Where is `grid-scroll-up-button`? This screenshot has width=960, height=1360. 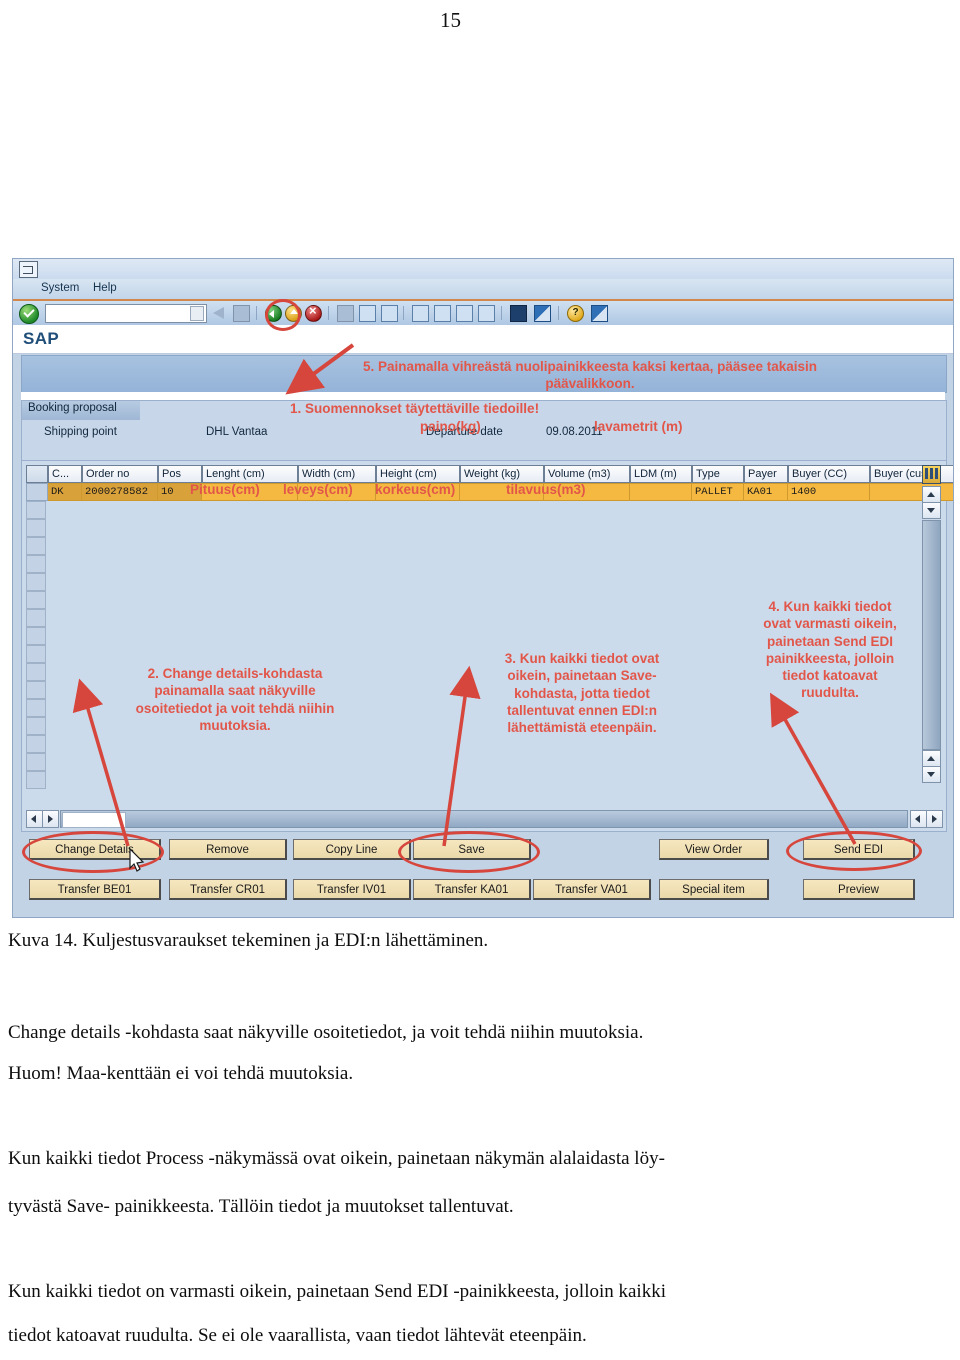 grid-scroll-up-button is located at coordinates (931, 494).